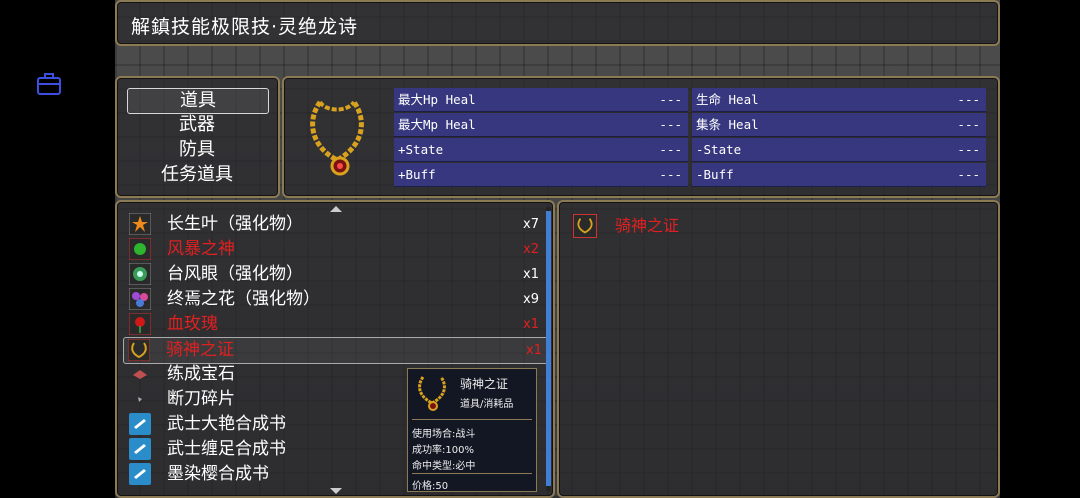 This screenshot has width=1080, height=498. Describe the element at coordinates (430, 486) in the screenshot. I see `tooltip-price: 价格:50` at that location.